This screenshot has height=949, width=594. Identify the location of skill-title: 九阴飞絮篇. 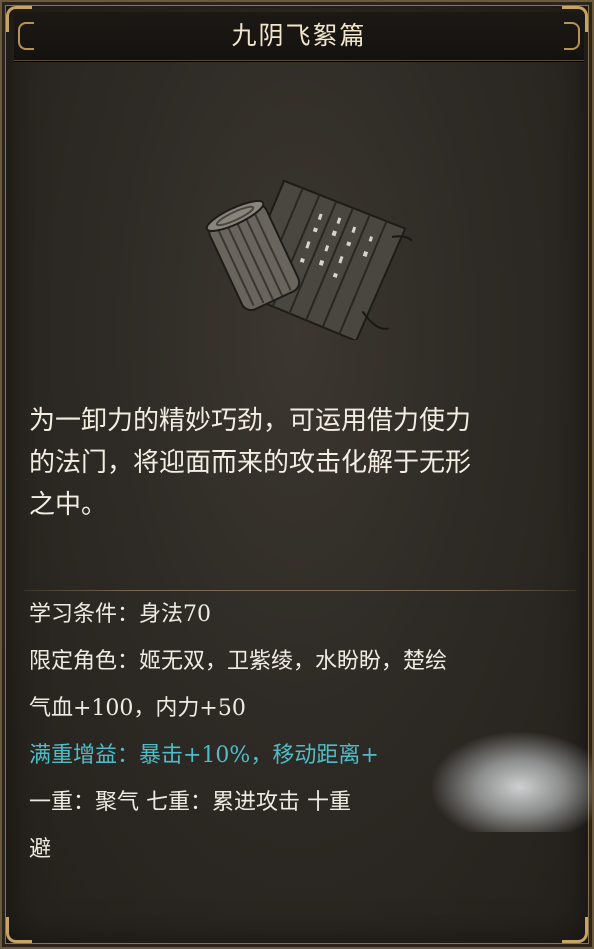
(299, 35).